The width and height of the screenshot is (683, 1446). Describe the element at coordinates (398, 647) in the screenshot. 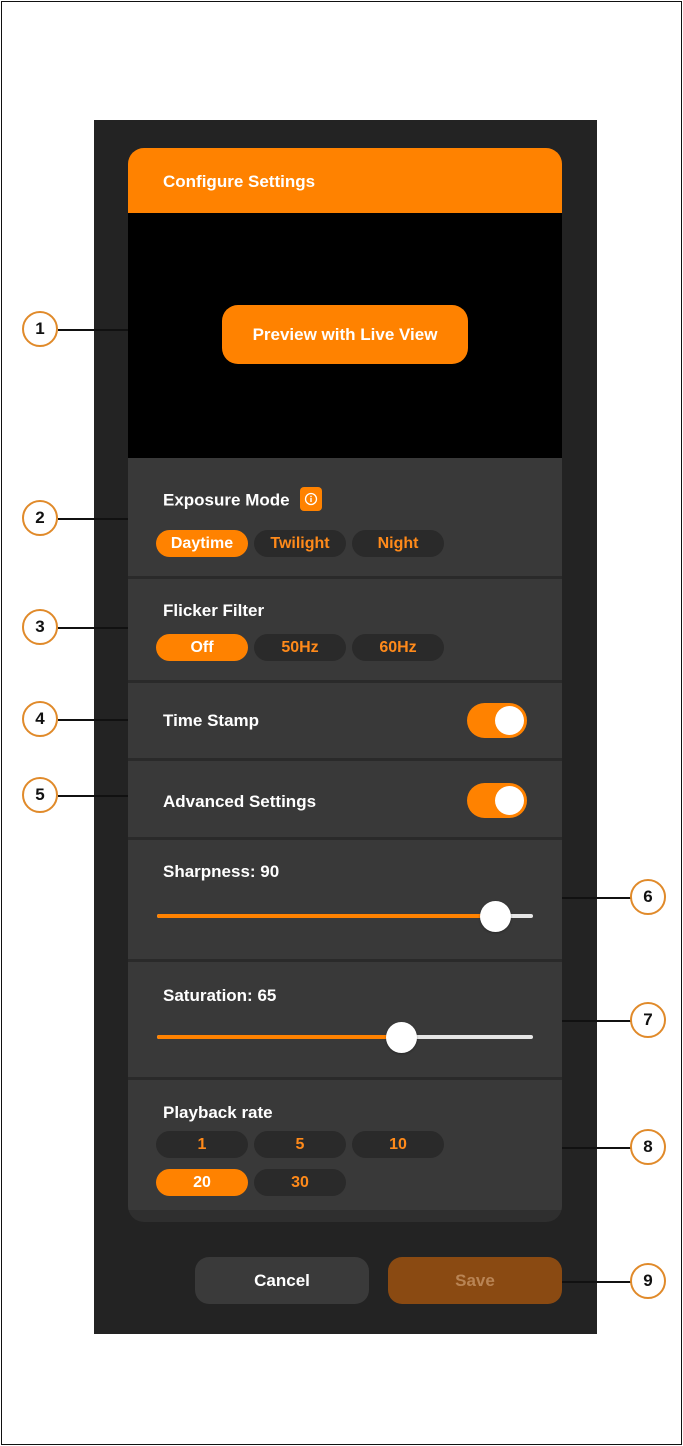

I see `flicker-option-60hz: 60Hz` at that location.